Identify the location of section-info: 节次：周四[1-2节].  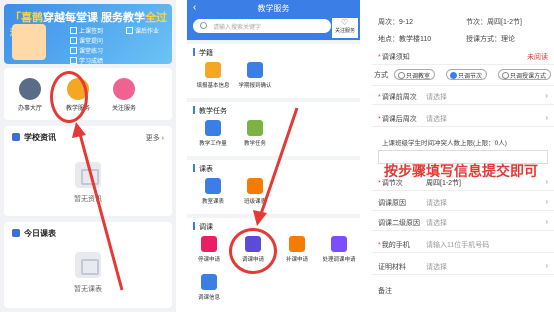
(494, 22).